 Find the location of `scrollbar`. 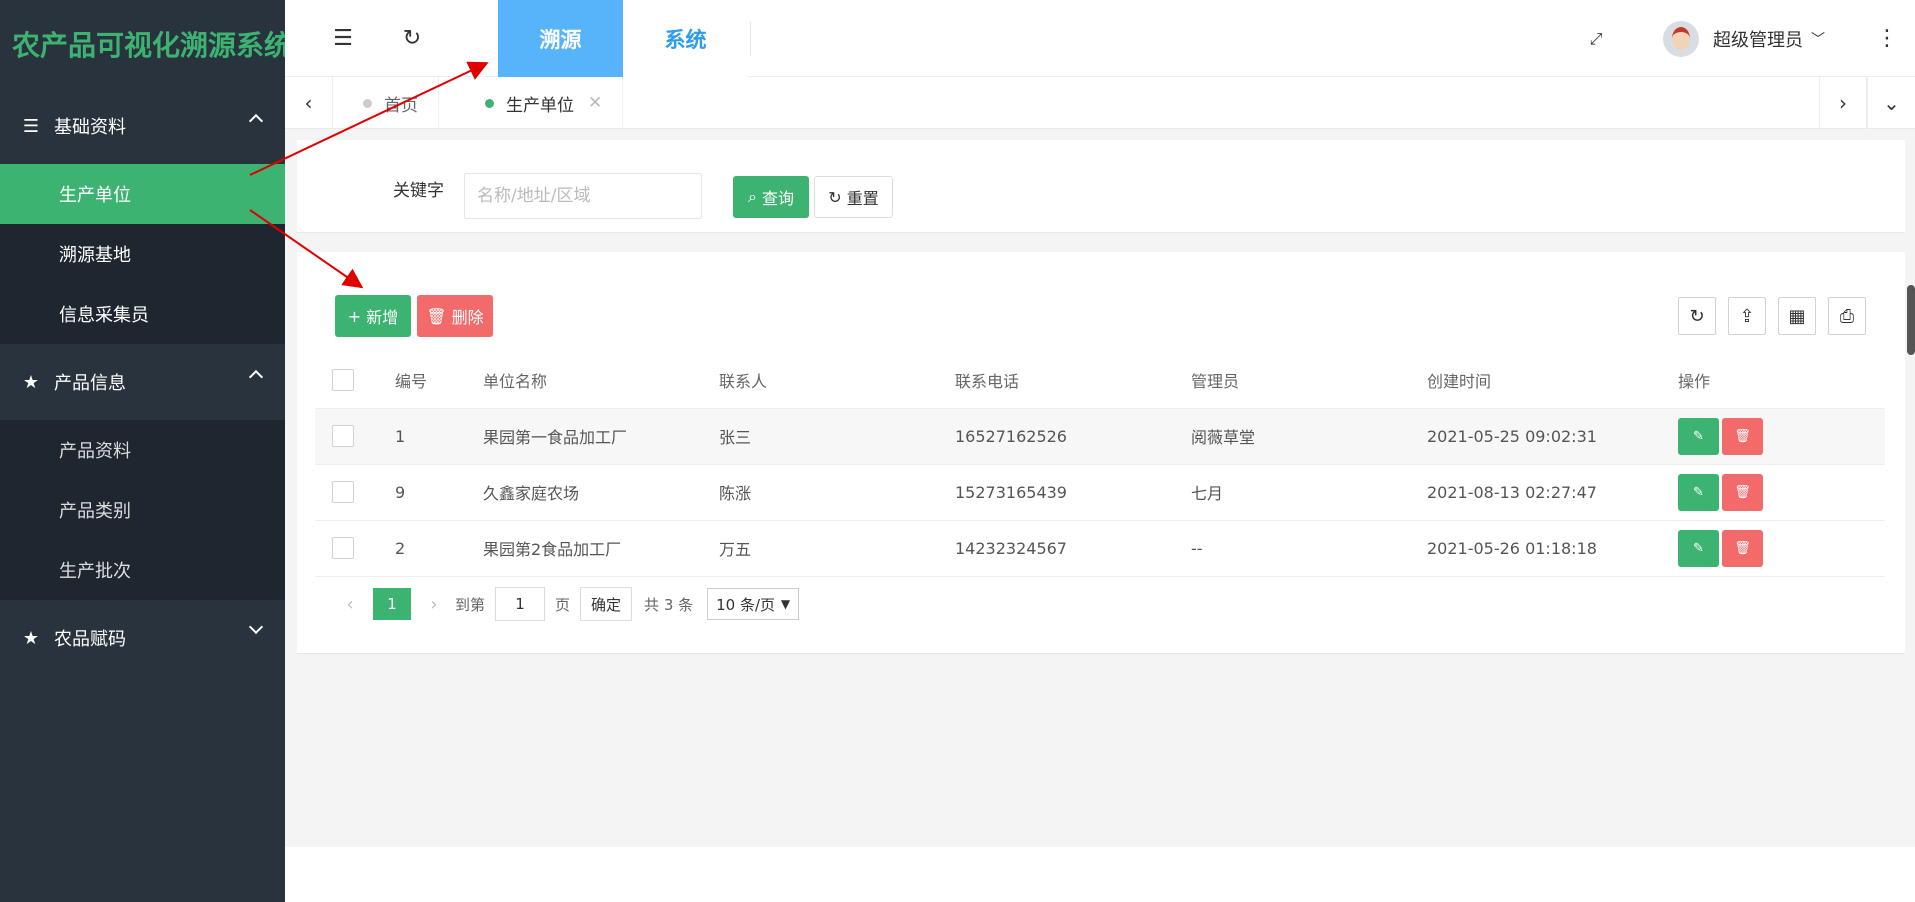

scrollbar is located at coordinates (1911, 320).